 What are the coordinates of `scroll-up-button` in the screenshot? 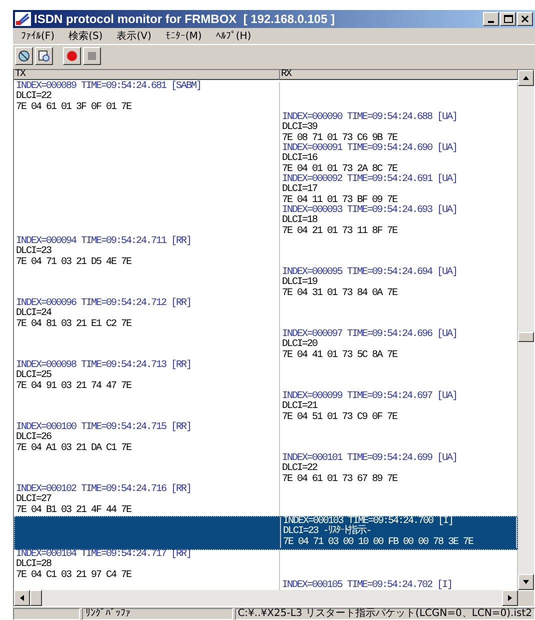 It's located at (526, 78).